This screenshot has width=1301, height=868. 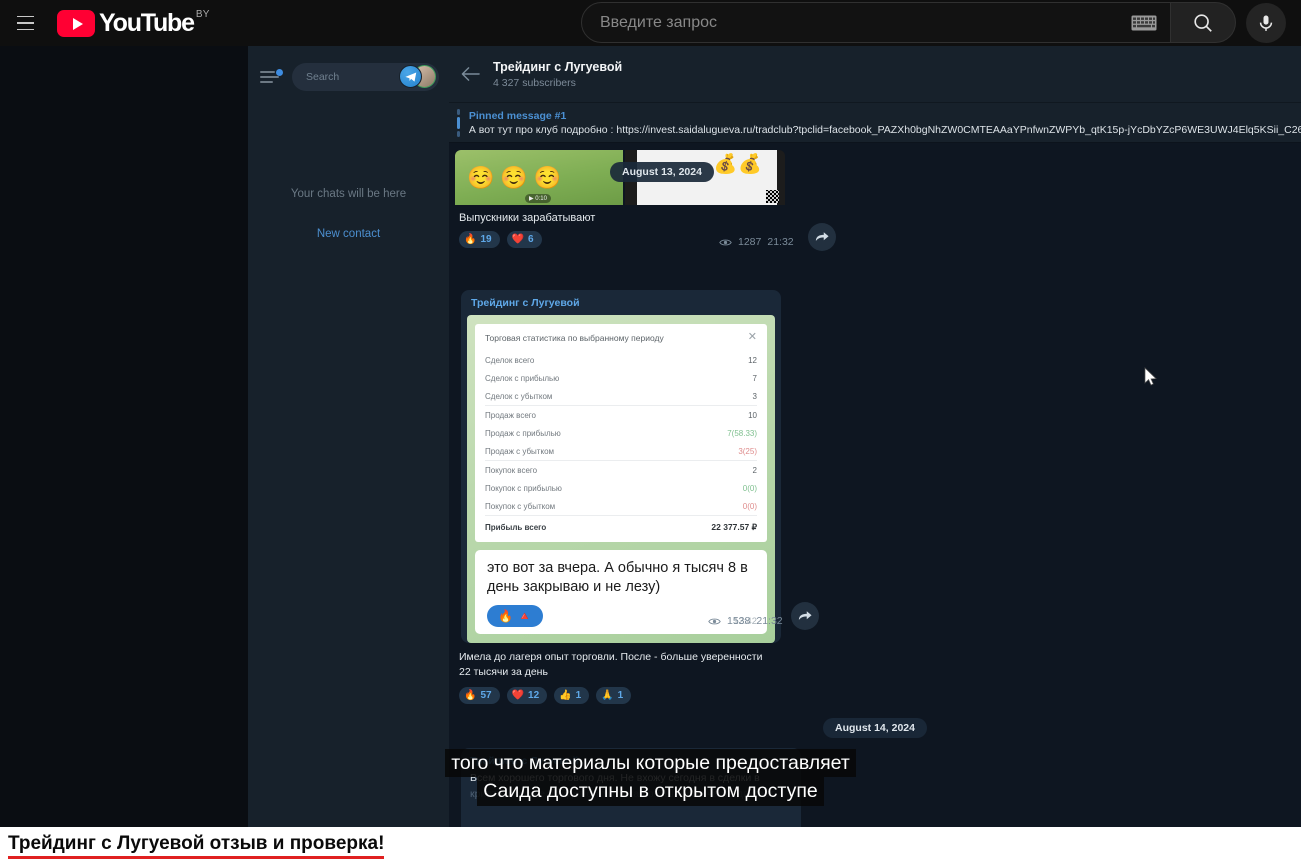 What do you see at coordinates (534, 82) in the screenshot?
I see `chat-subscribers-count: 4 327 subscribers` at bounding box center [534, 82].